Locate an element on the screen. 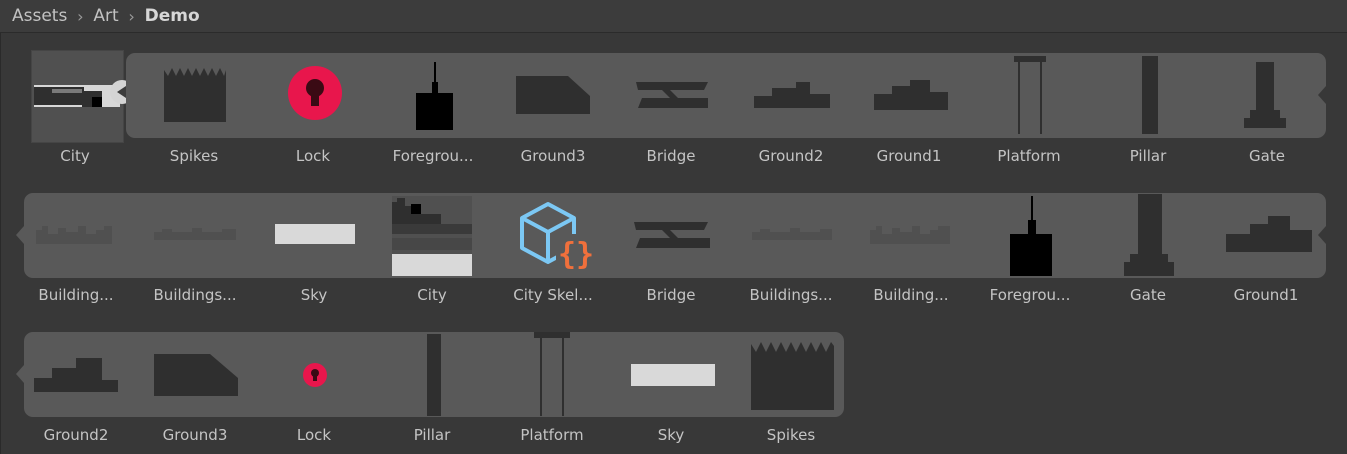  breadcrumb-art: Art is located at coordinates (105, 16).